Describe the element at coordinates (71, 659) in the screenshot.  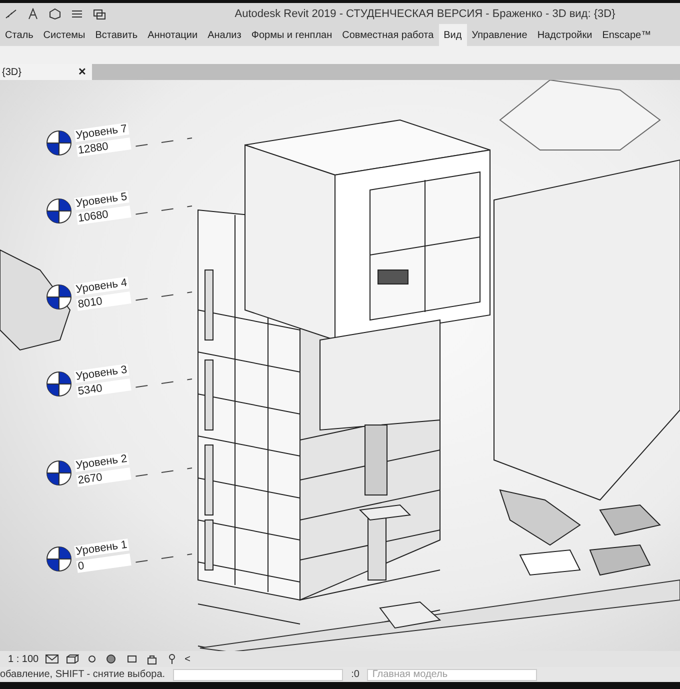
I see `box-icon` at that location.